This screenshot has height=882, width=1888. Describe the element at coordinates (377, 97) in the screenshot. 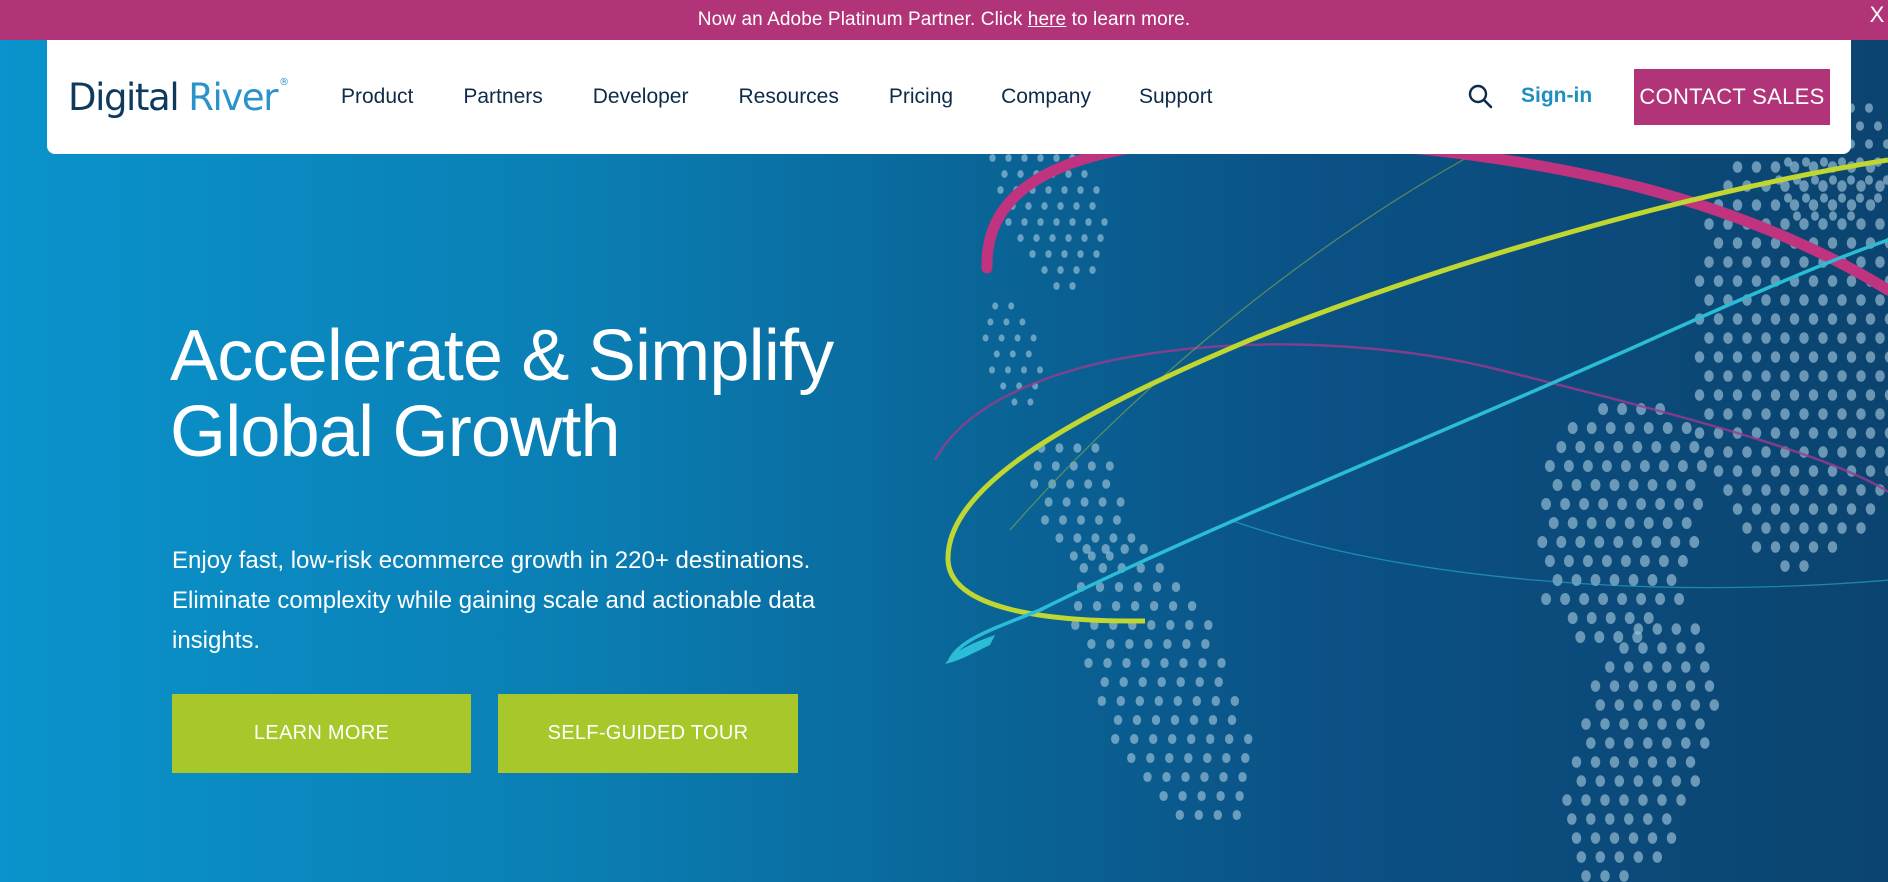

I see `nav-item-product: Product` at that location.